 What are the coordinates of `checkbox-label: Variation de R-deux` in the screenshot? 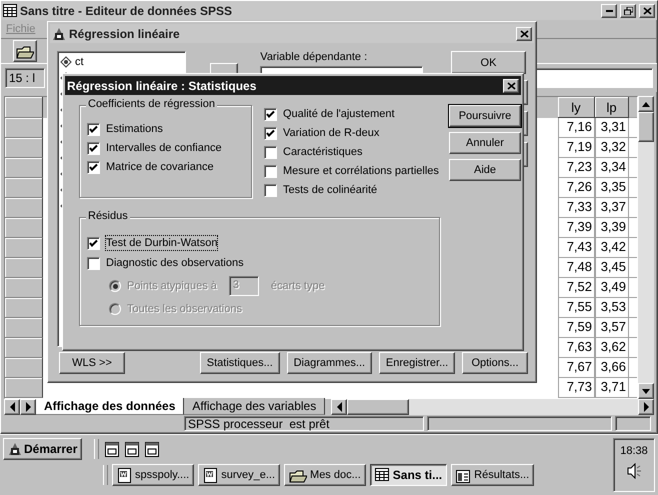 It's located at (331, 133).